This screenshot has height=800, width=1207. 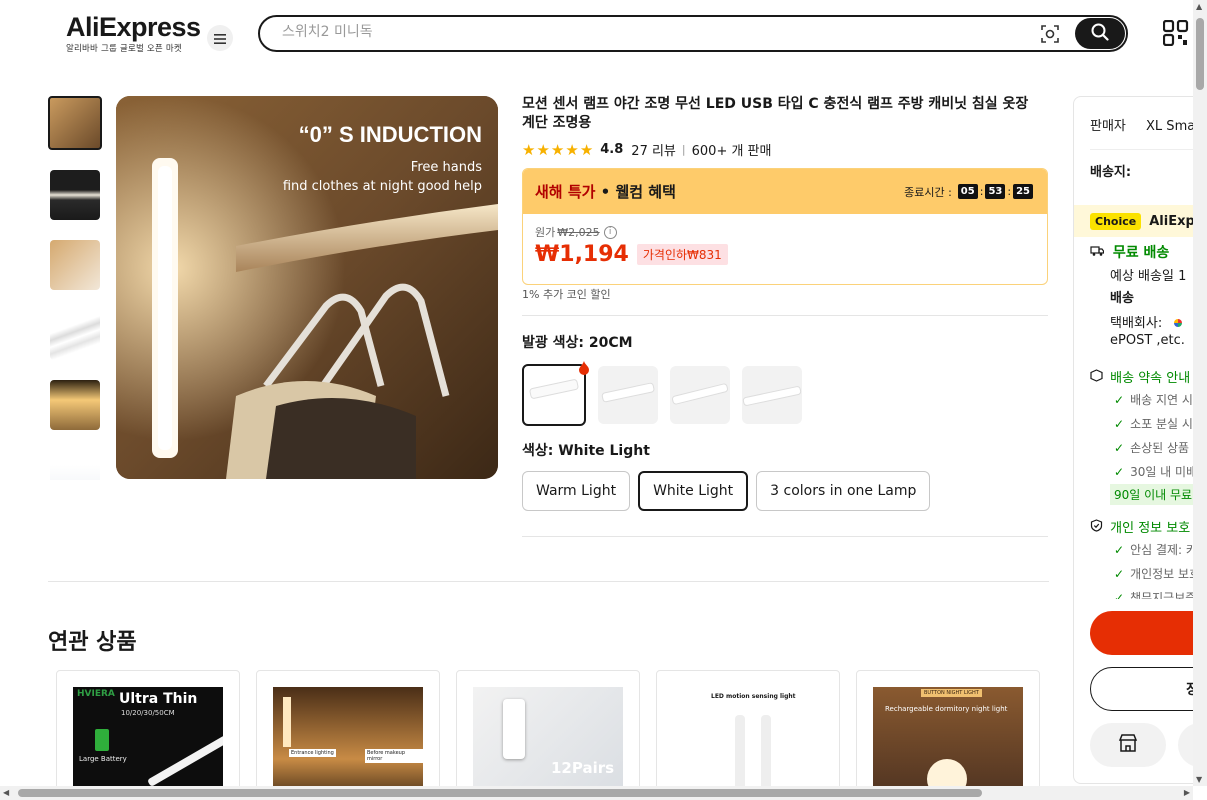 I want to click on countdown-timer: 종료시간 : 05: 53: 25, so click(x=969, y=192).